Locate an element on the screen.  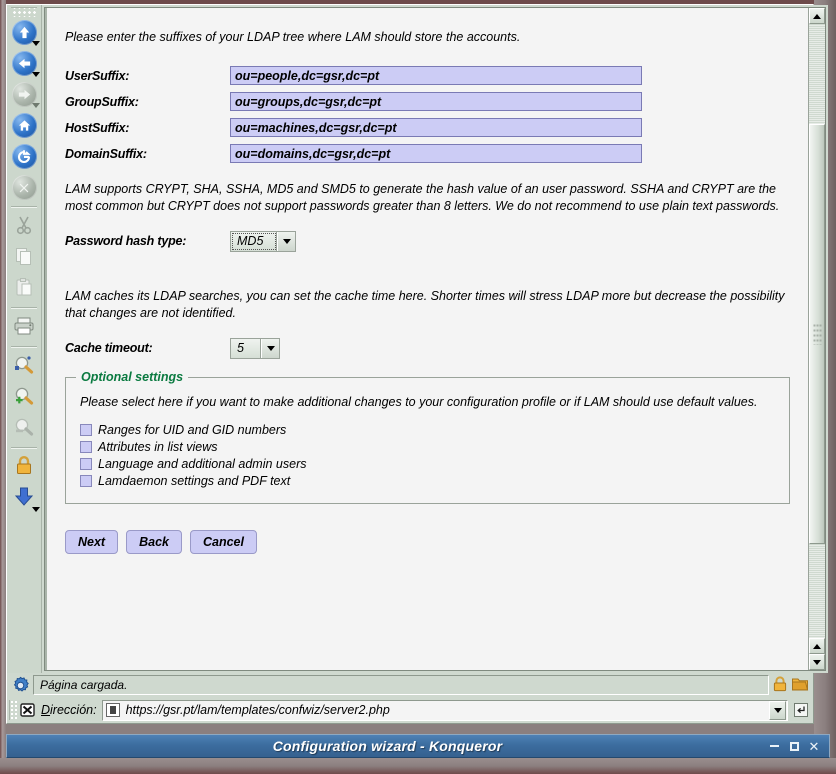
field-row-group-suffix: GroupSuffix: is located at coordinates (427, 101).